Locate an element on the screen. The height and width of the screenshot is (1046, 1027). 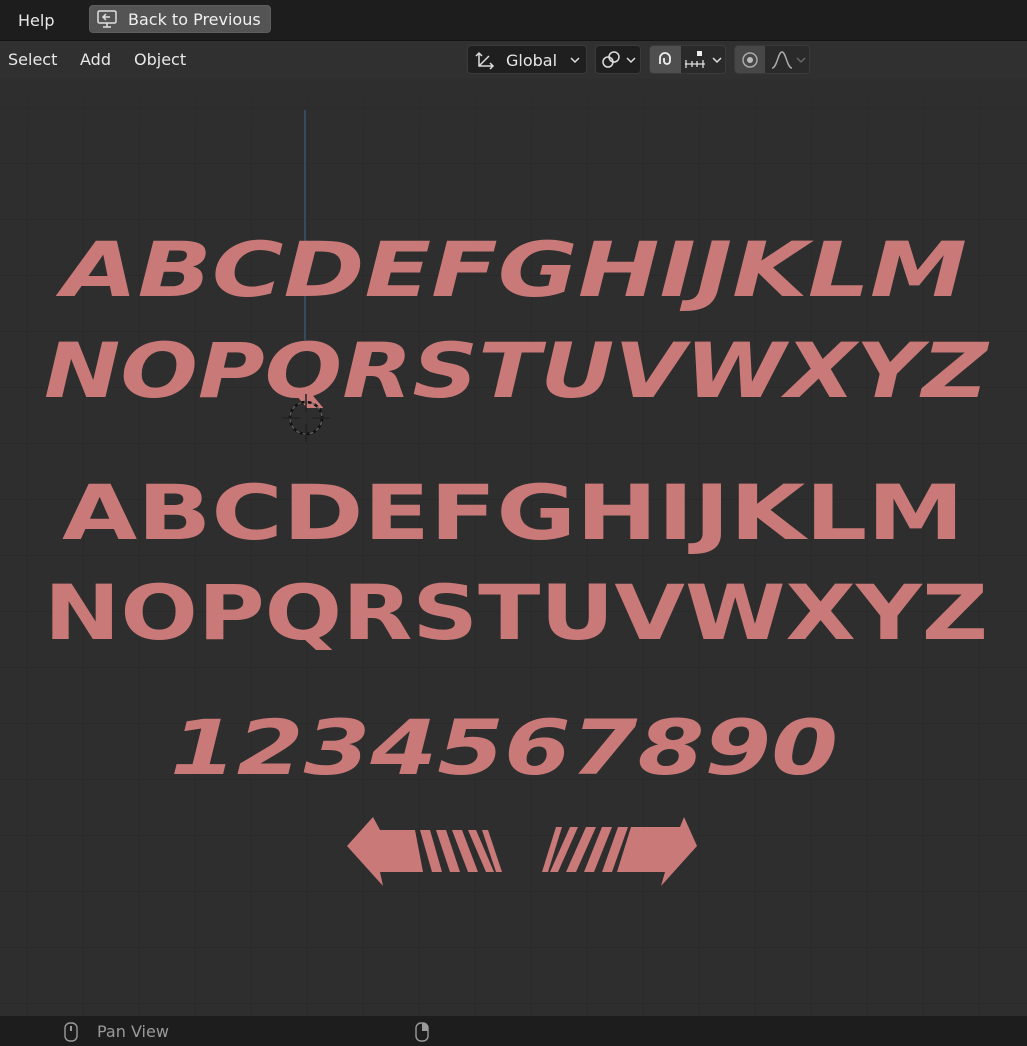
add-menu: Add is located at coordinates (95, 59).